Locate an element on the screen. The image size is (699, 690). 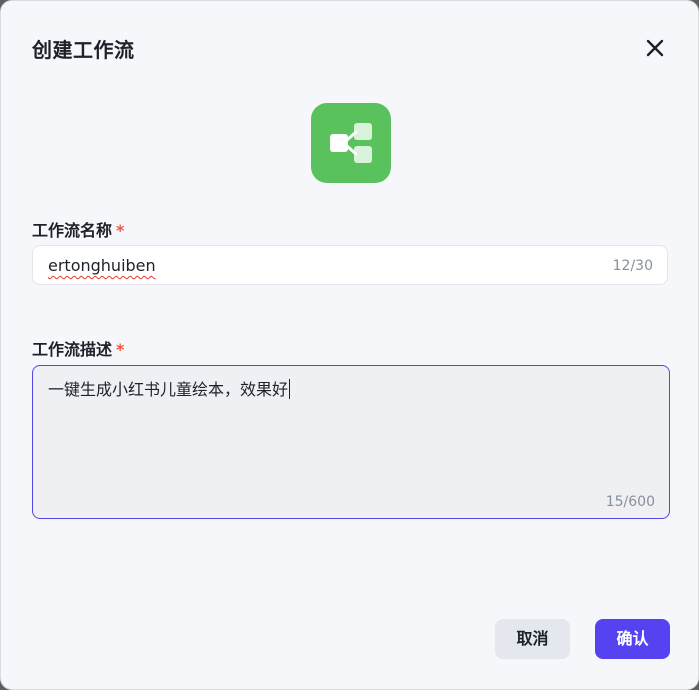
workflow-description-value-wrap: 一键生成小红书儿童绘本，效果好 is located at coordinates (169, 388).